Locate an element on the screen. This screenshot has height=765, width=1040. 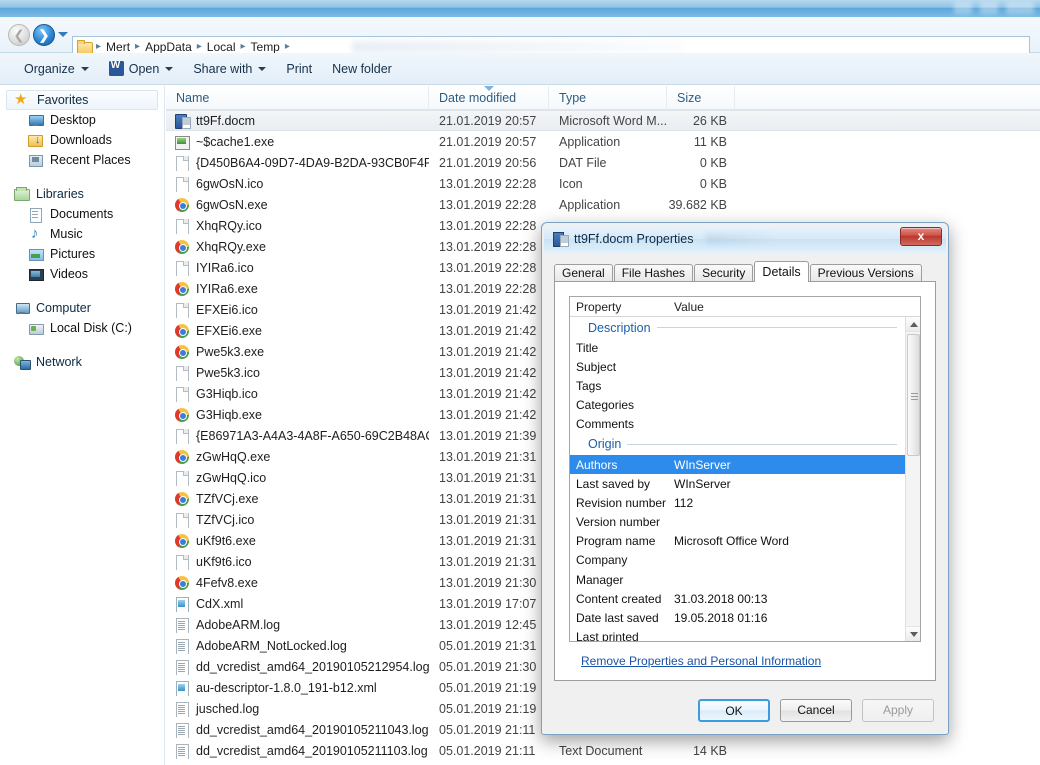
property-list-scrollbar is located at coordinates (912, 479).